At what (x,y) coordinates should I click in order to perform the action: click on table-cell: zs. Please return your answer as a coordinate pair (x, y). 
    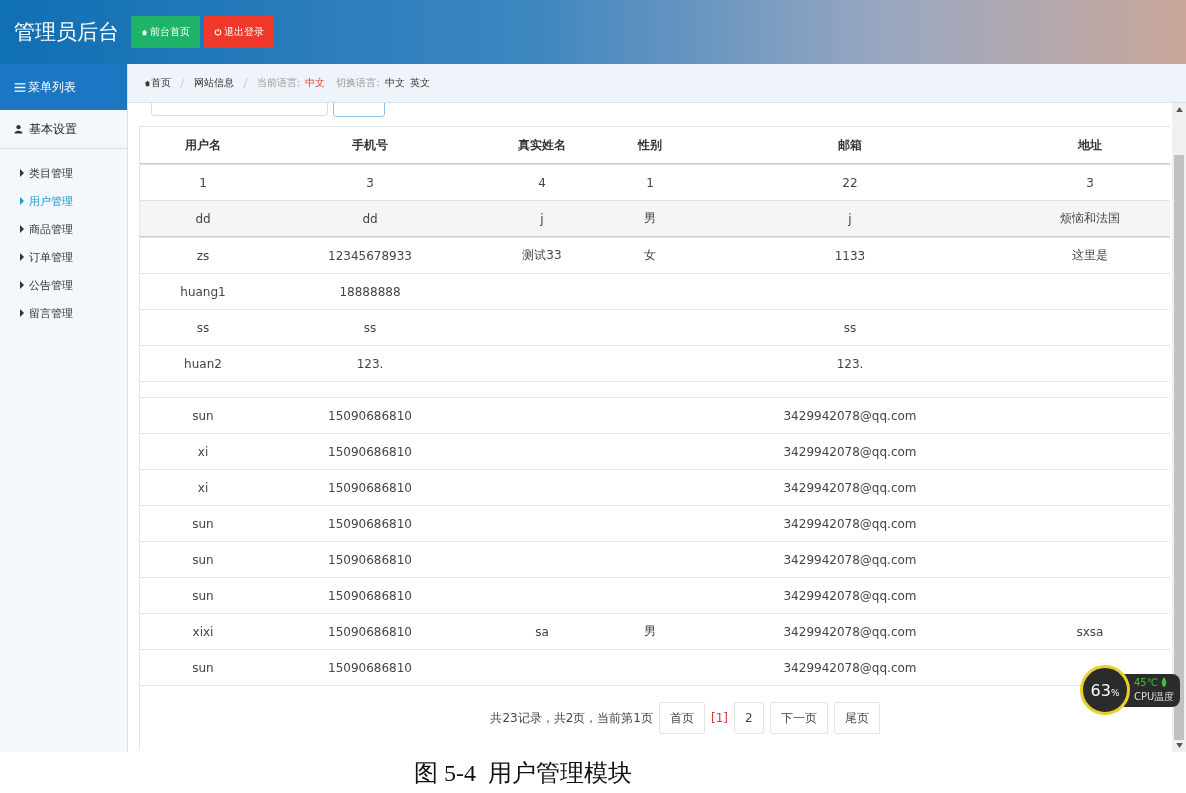
    Looking at the image, I should click on (203, 255).